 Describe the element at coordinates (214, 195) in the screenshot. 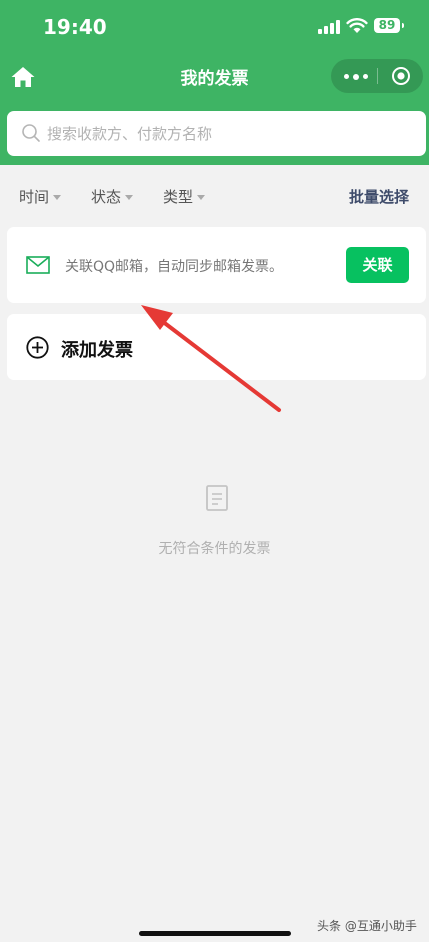

I see `filter-bar: 时间 状态 类型 批量选择` at that location.